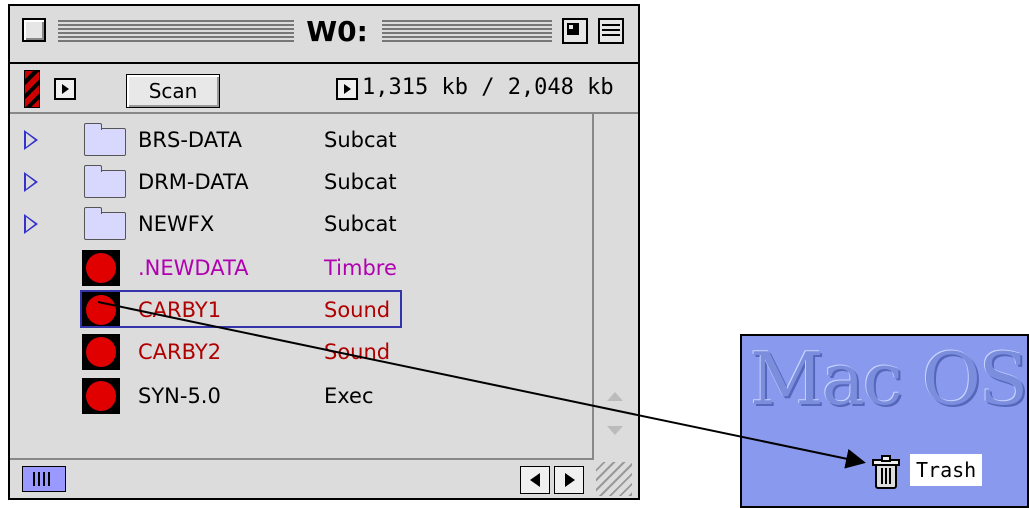 This screenshot has width=1029, height=508. I want to click on item-type: Exec, so click(349, 396).